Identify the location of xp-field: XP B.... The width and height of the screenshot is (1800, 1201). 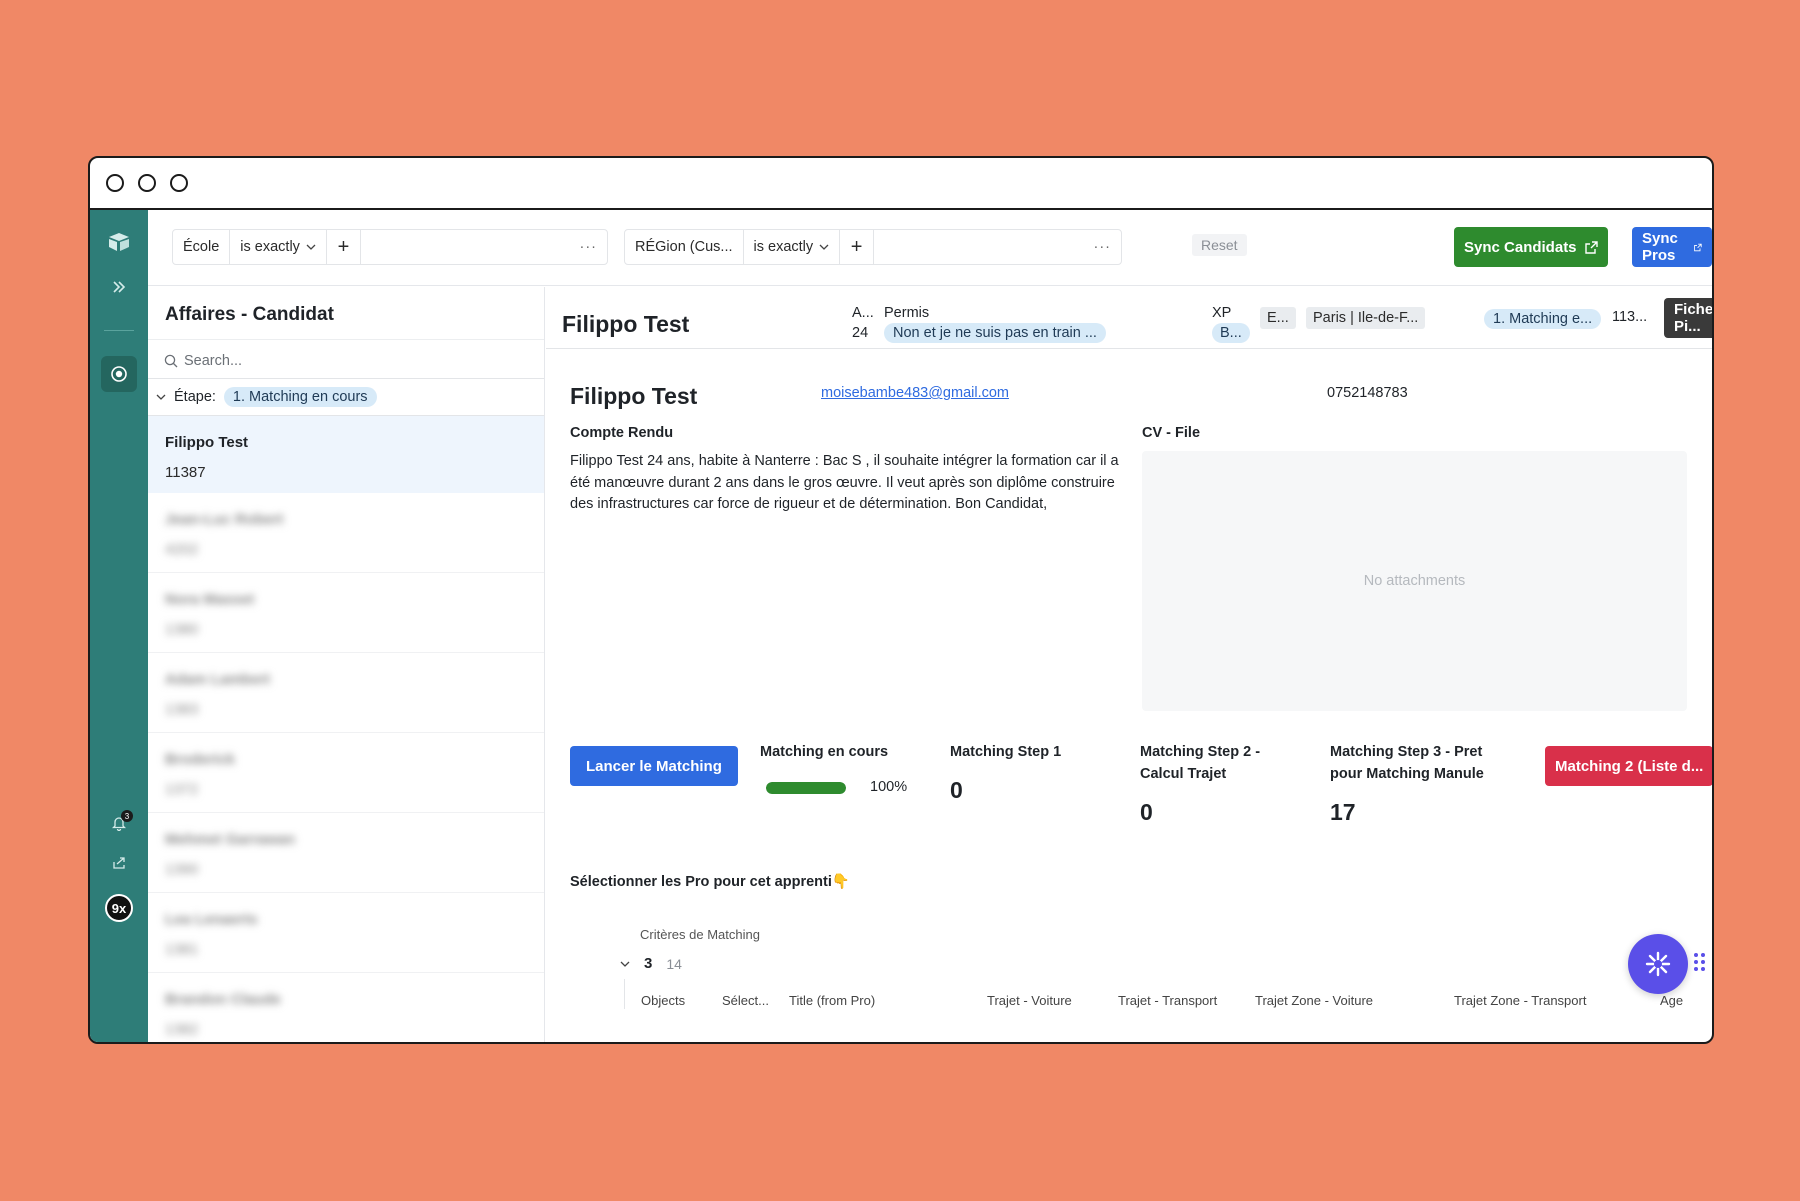
(1231, 324).